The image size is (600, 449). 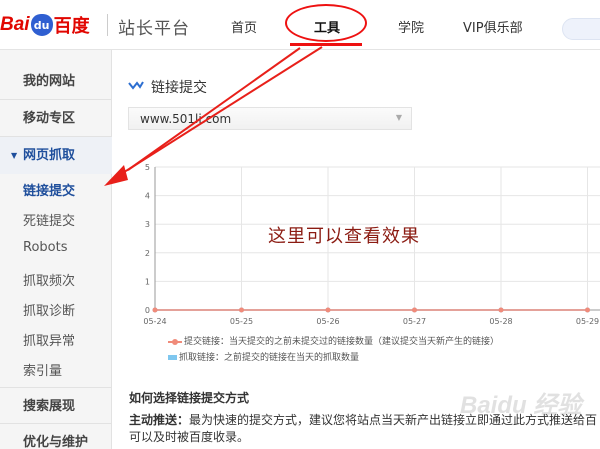 What do you see at coordinates (107, 25) in the screenshot?
I see `logo-divider` at bounding box center [107, 25].